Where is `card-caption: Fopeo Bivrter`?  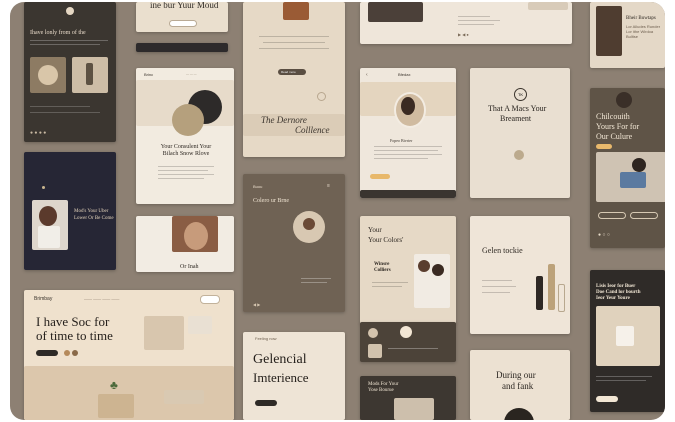
card-caption: Fopeo Bivrter is located at coordinates (401, 140).